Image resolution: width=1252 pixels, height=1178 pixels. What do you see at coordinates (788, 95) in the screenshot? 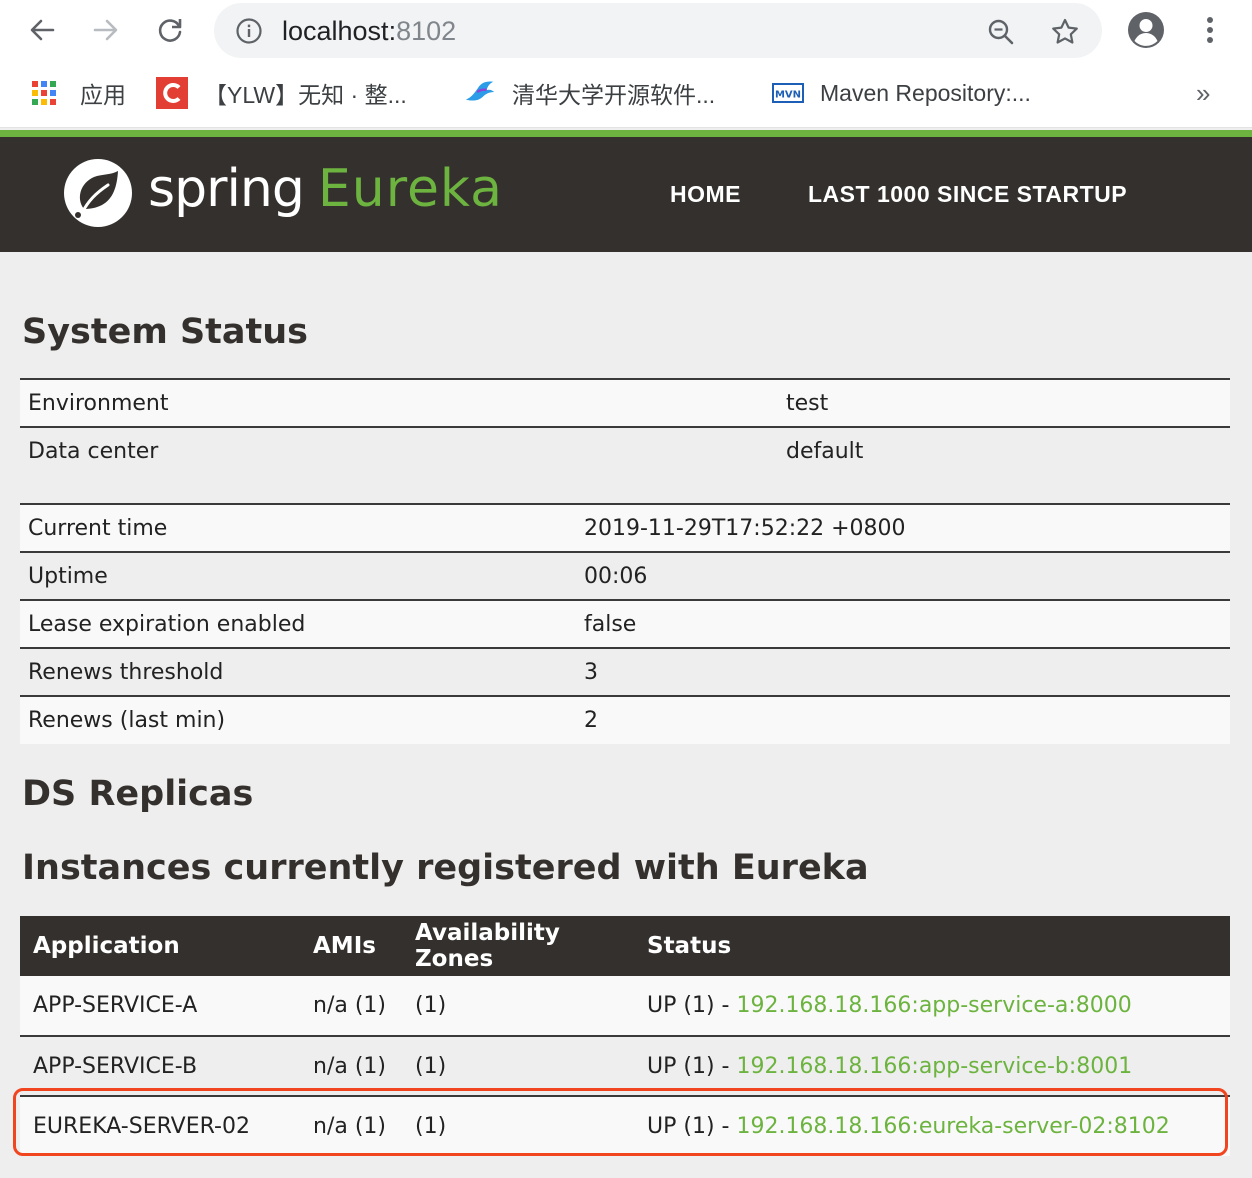
I see `svg-text: MVN` at bounding box center [788, 95].